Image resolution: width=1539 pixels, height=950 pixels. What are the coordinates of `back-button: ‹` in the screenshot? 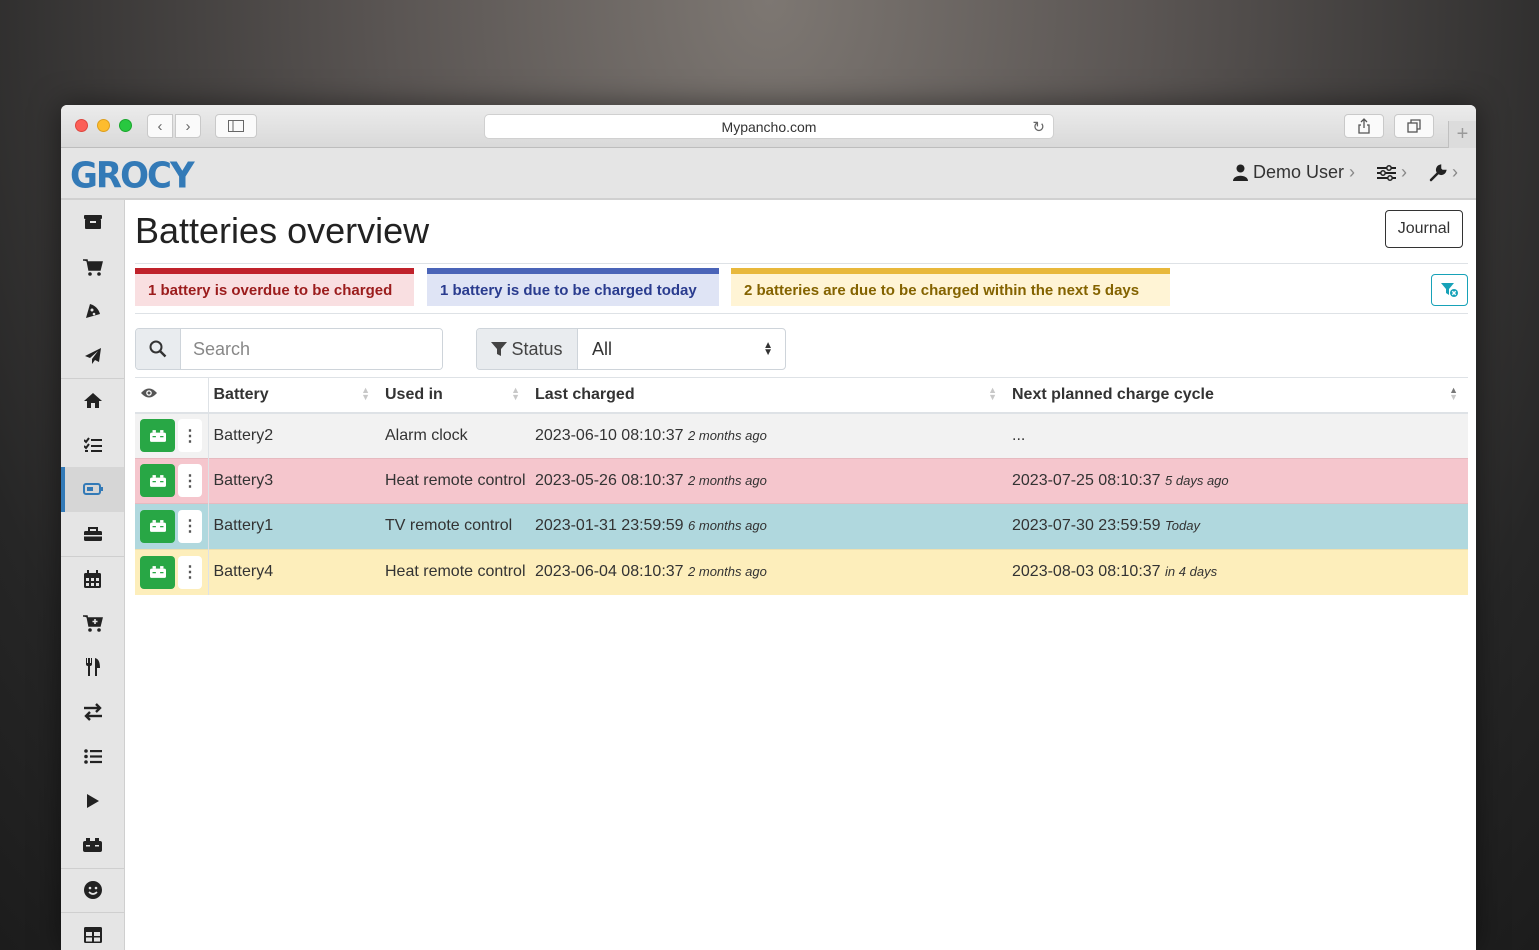 It's located at (160, 126).